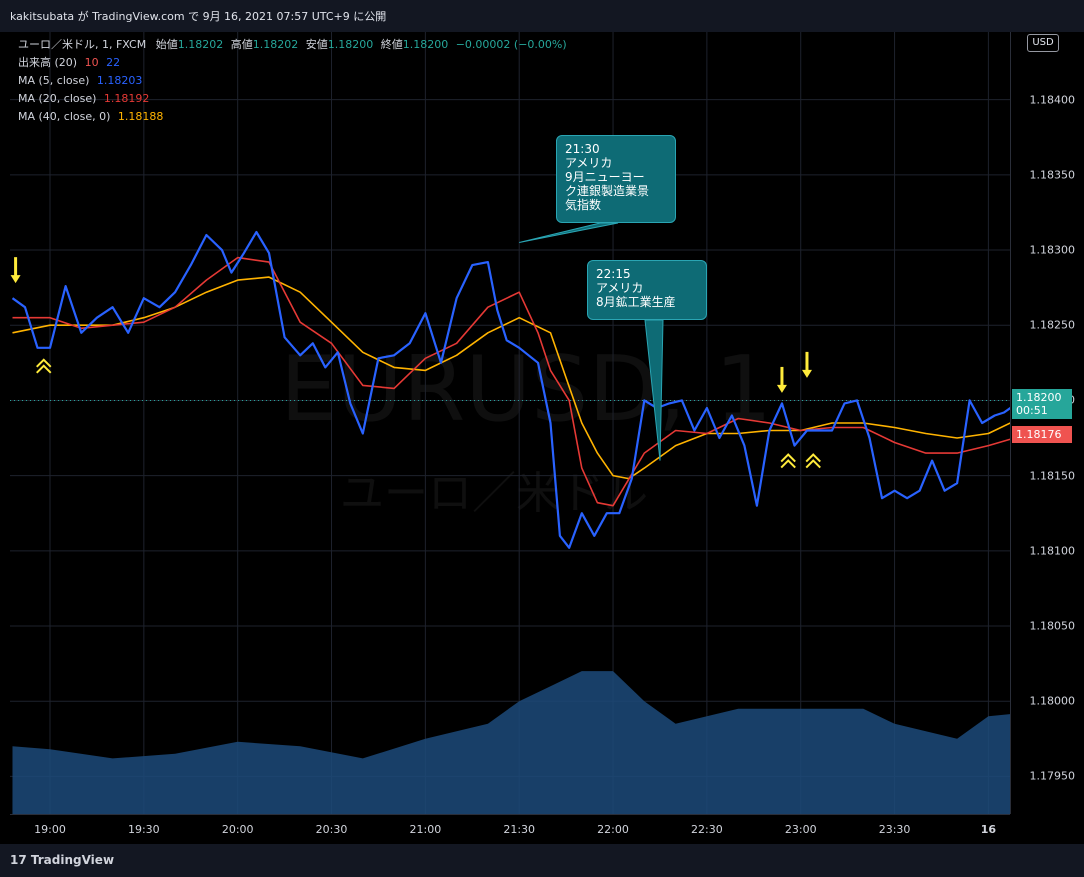 This screenshot has height=877, width=1084. What do you see at coordinates (331, 829) in the screenshot?
I see `time-tick-label: 20:30` at bounding box center [331, 829].